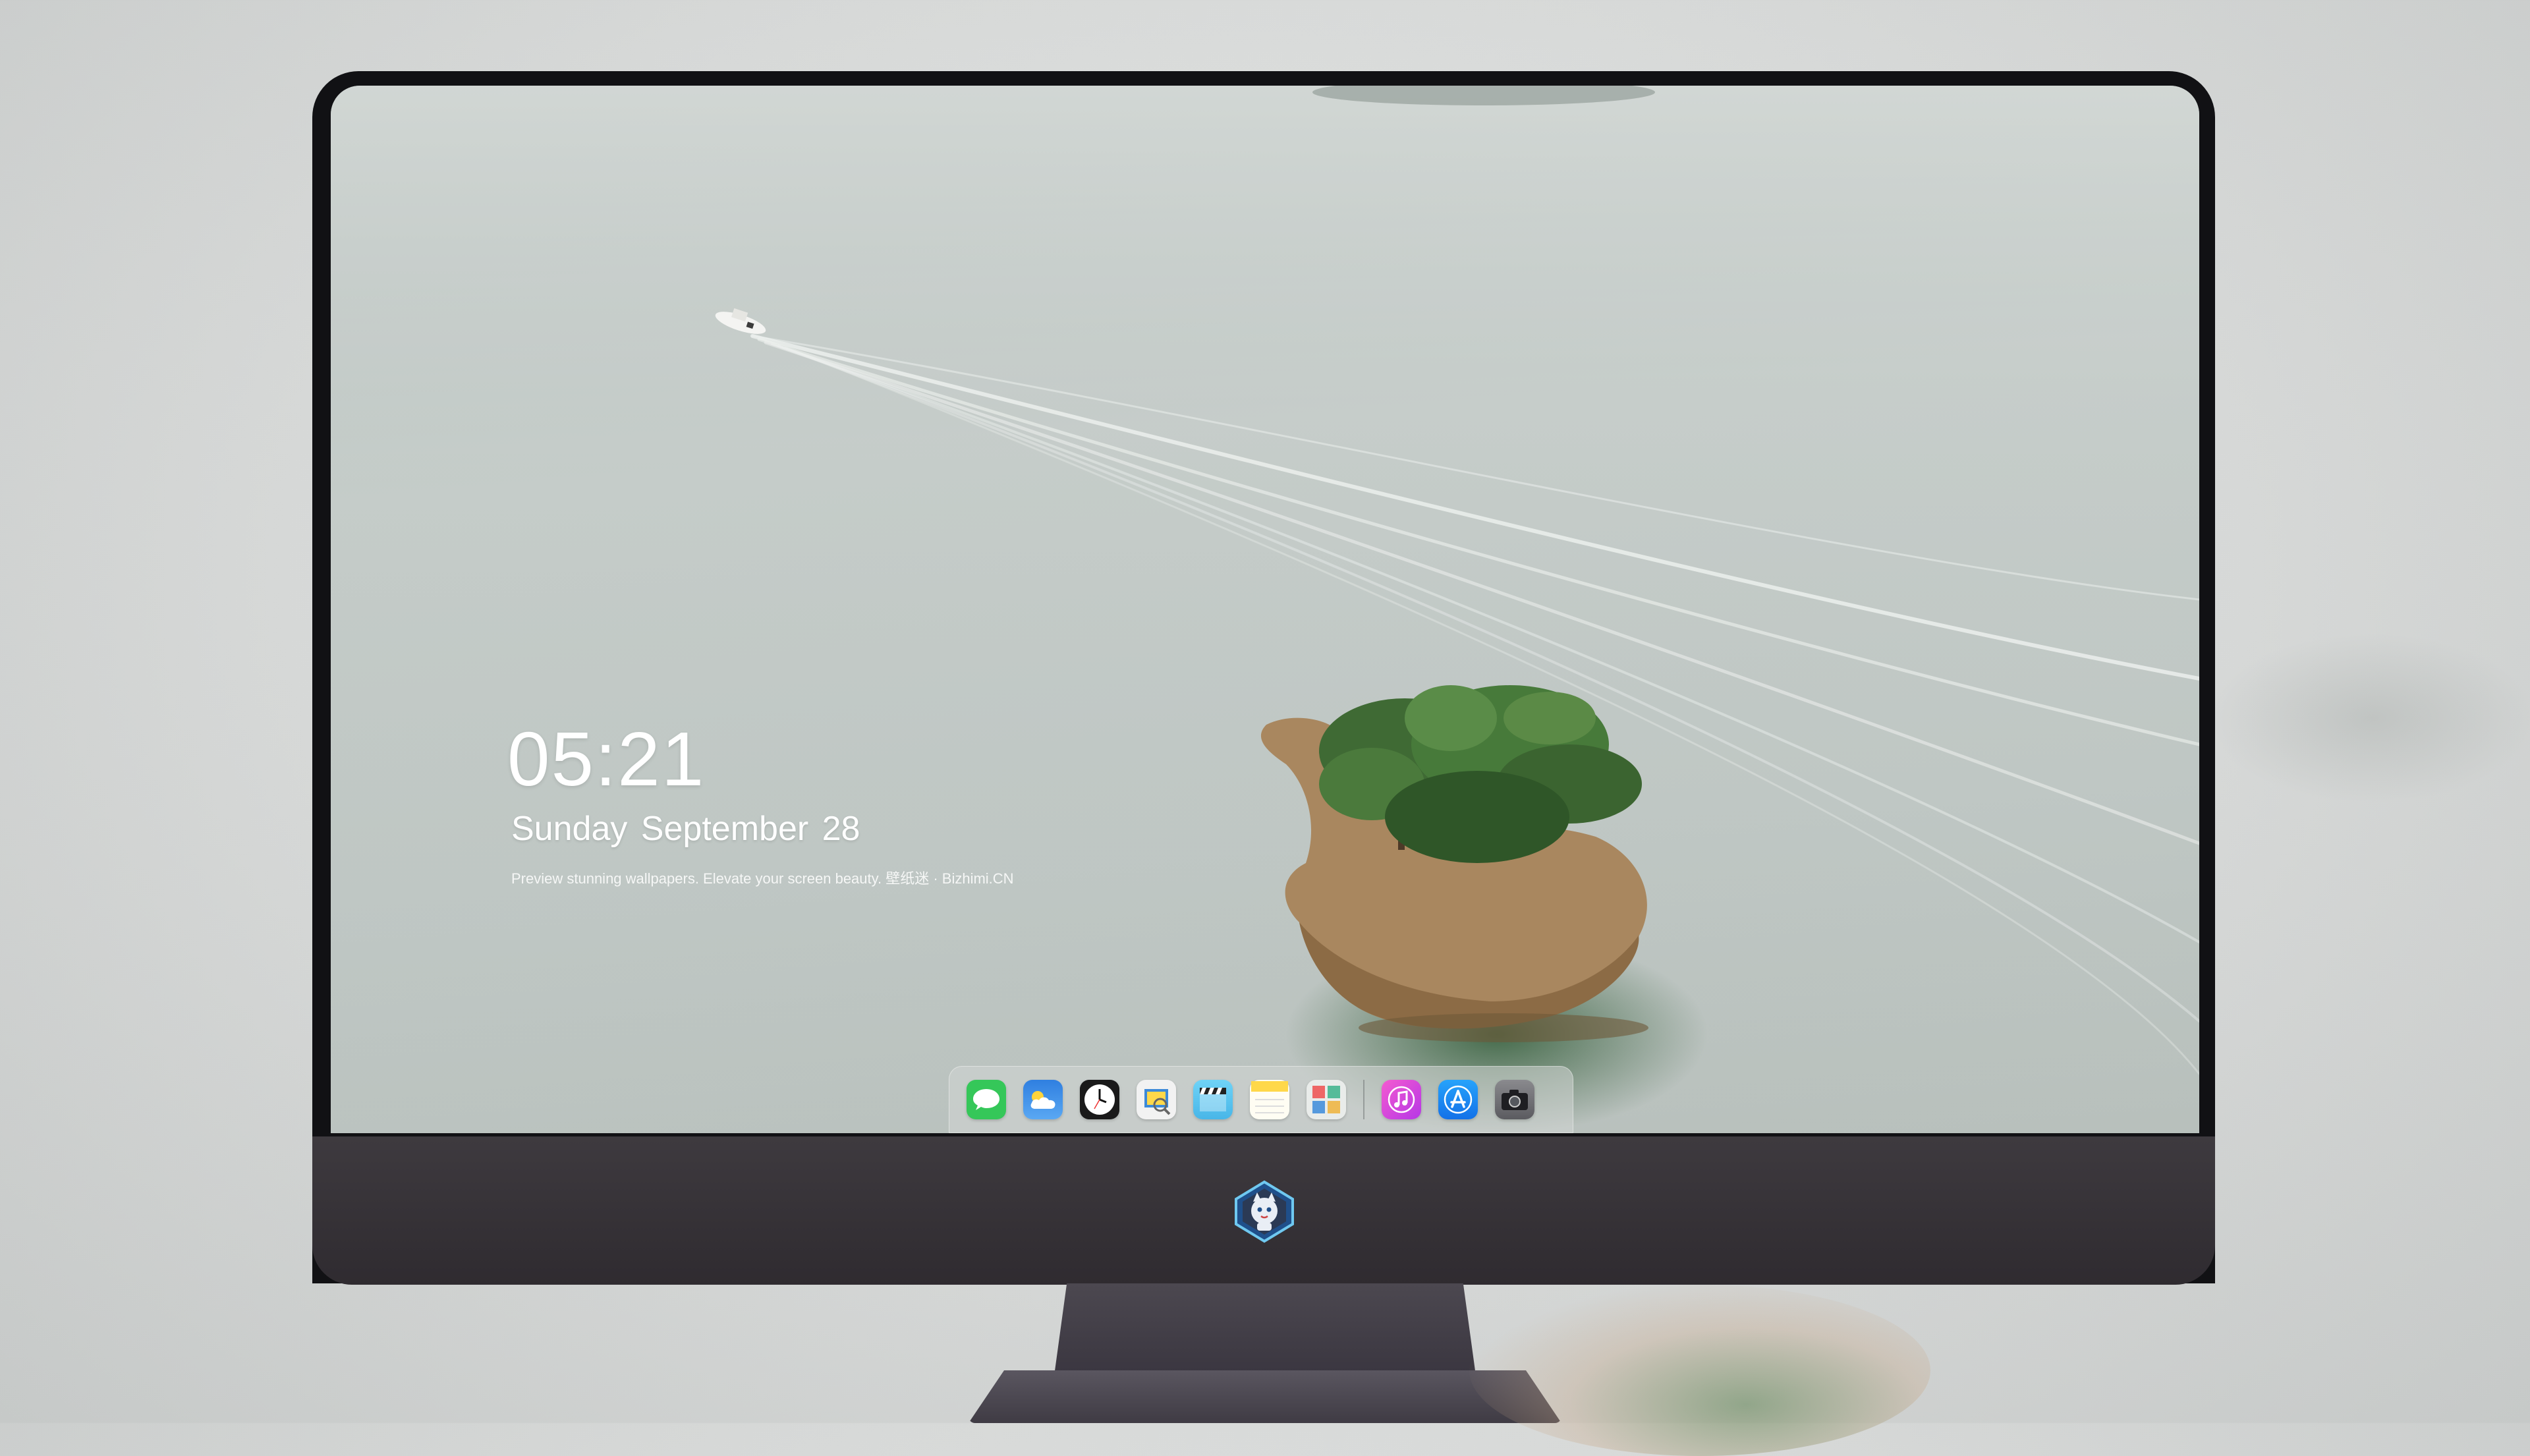  Describe the element at coordinates (1265, 1329) in the screenshot. I see `monitor-stand` at that location.